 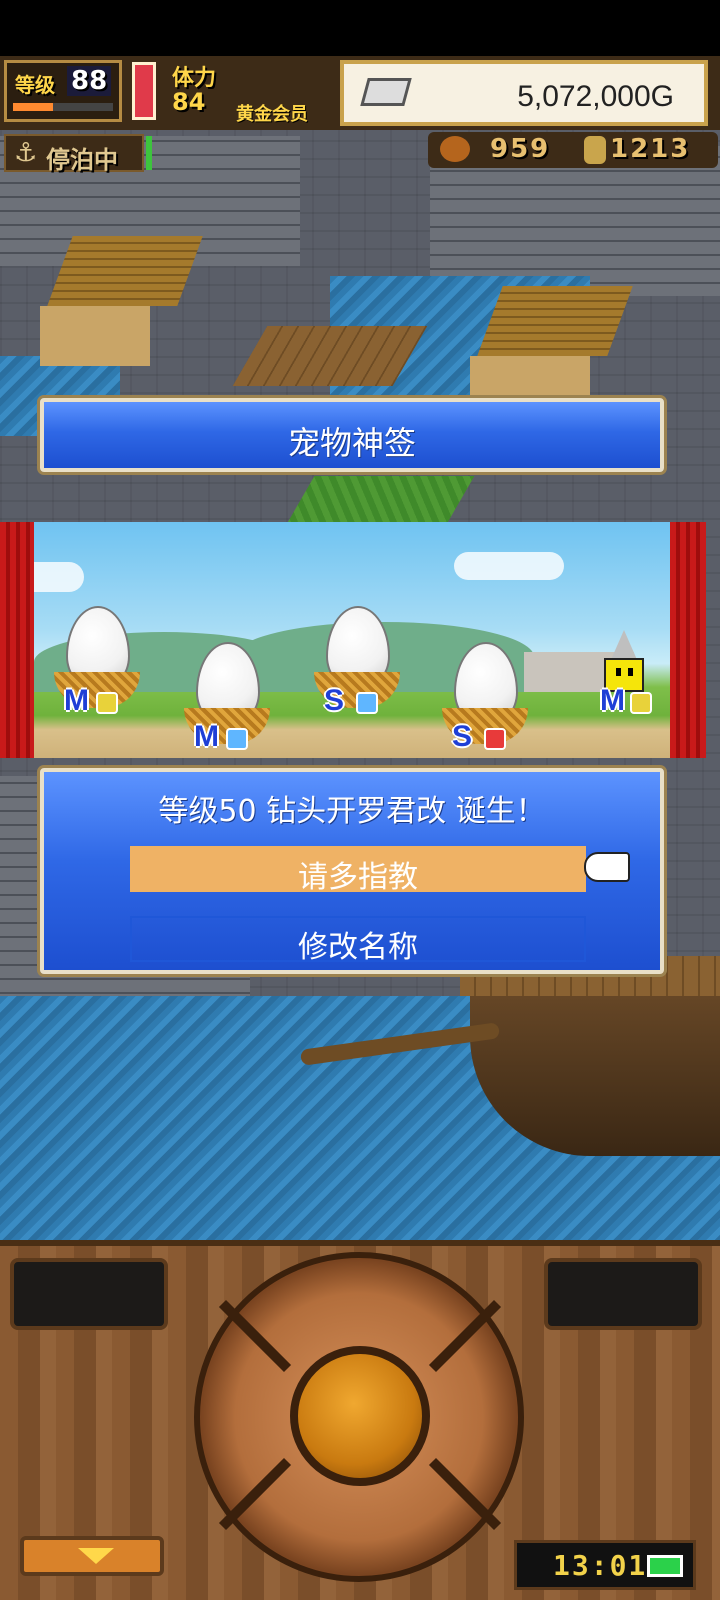 I want to click on top-bar, so click(x=360, y=28).